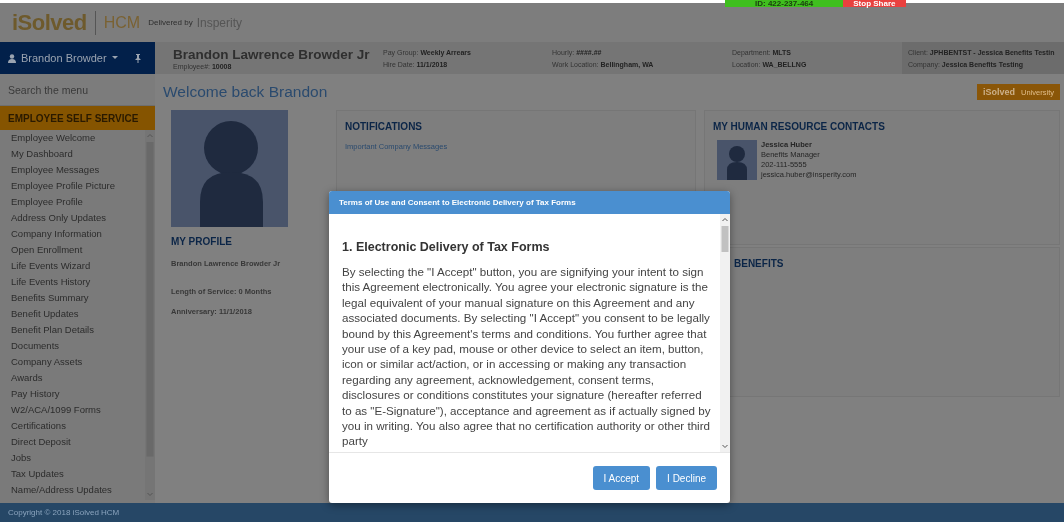 This screenshot has height=522, width=1064. Describe the element at coordinates (72, 394) in the screenshot. I see `menu-item: Pay History` at that location.